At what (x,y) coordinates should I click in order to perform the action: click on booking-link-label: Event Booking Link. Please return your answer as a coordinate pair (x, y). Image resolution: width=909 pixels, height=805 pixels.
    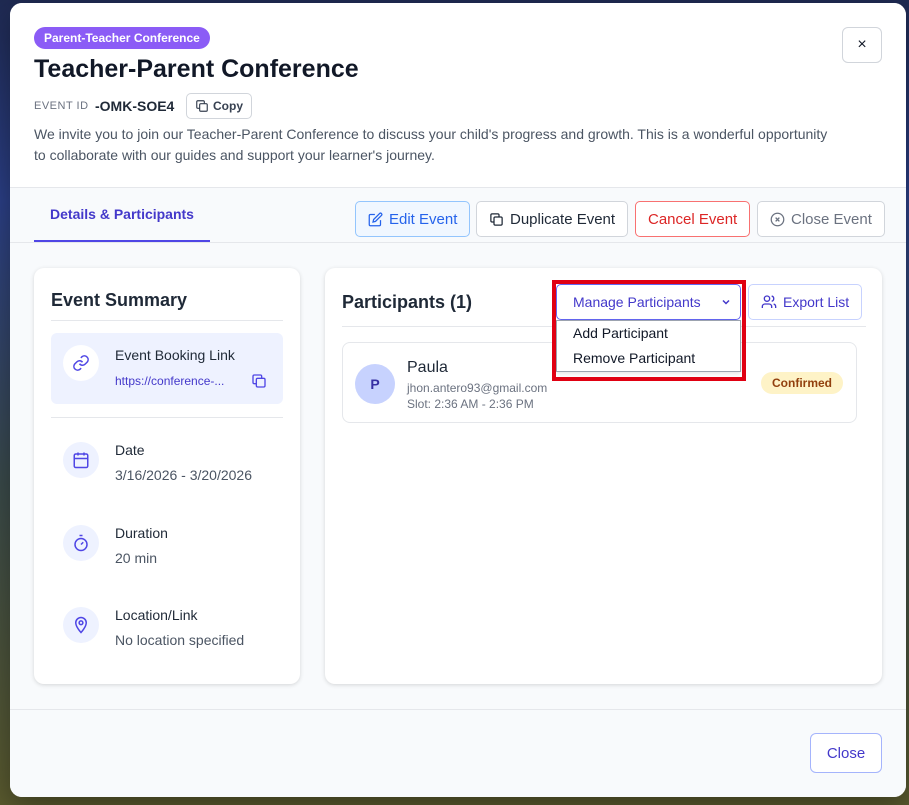
    Looking at the image, I should click on (175, 355).